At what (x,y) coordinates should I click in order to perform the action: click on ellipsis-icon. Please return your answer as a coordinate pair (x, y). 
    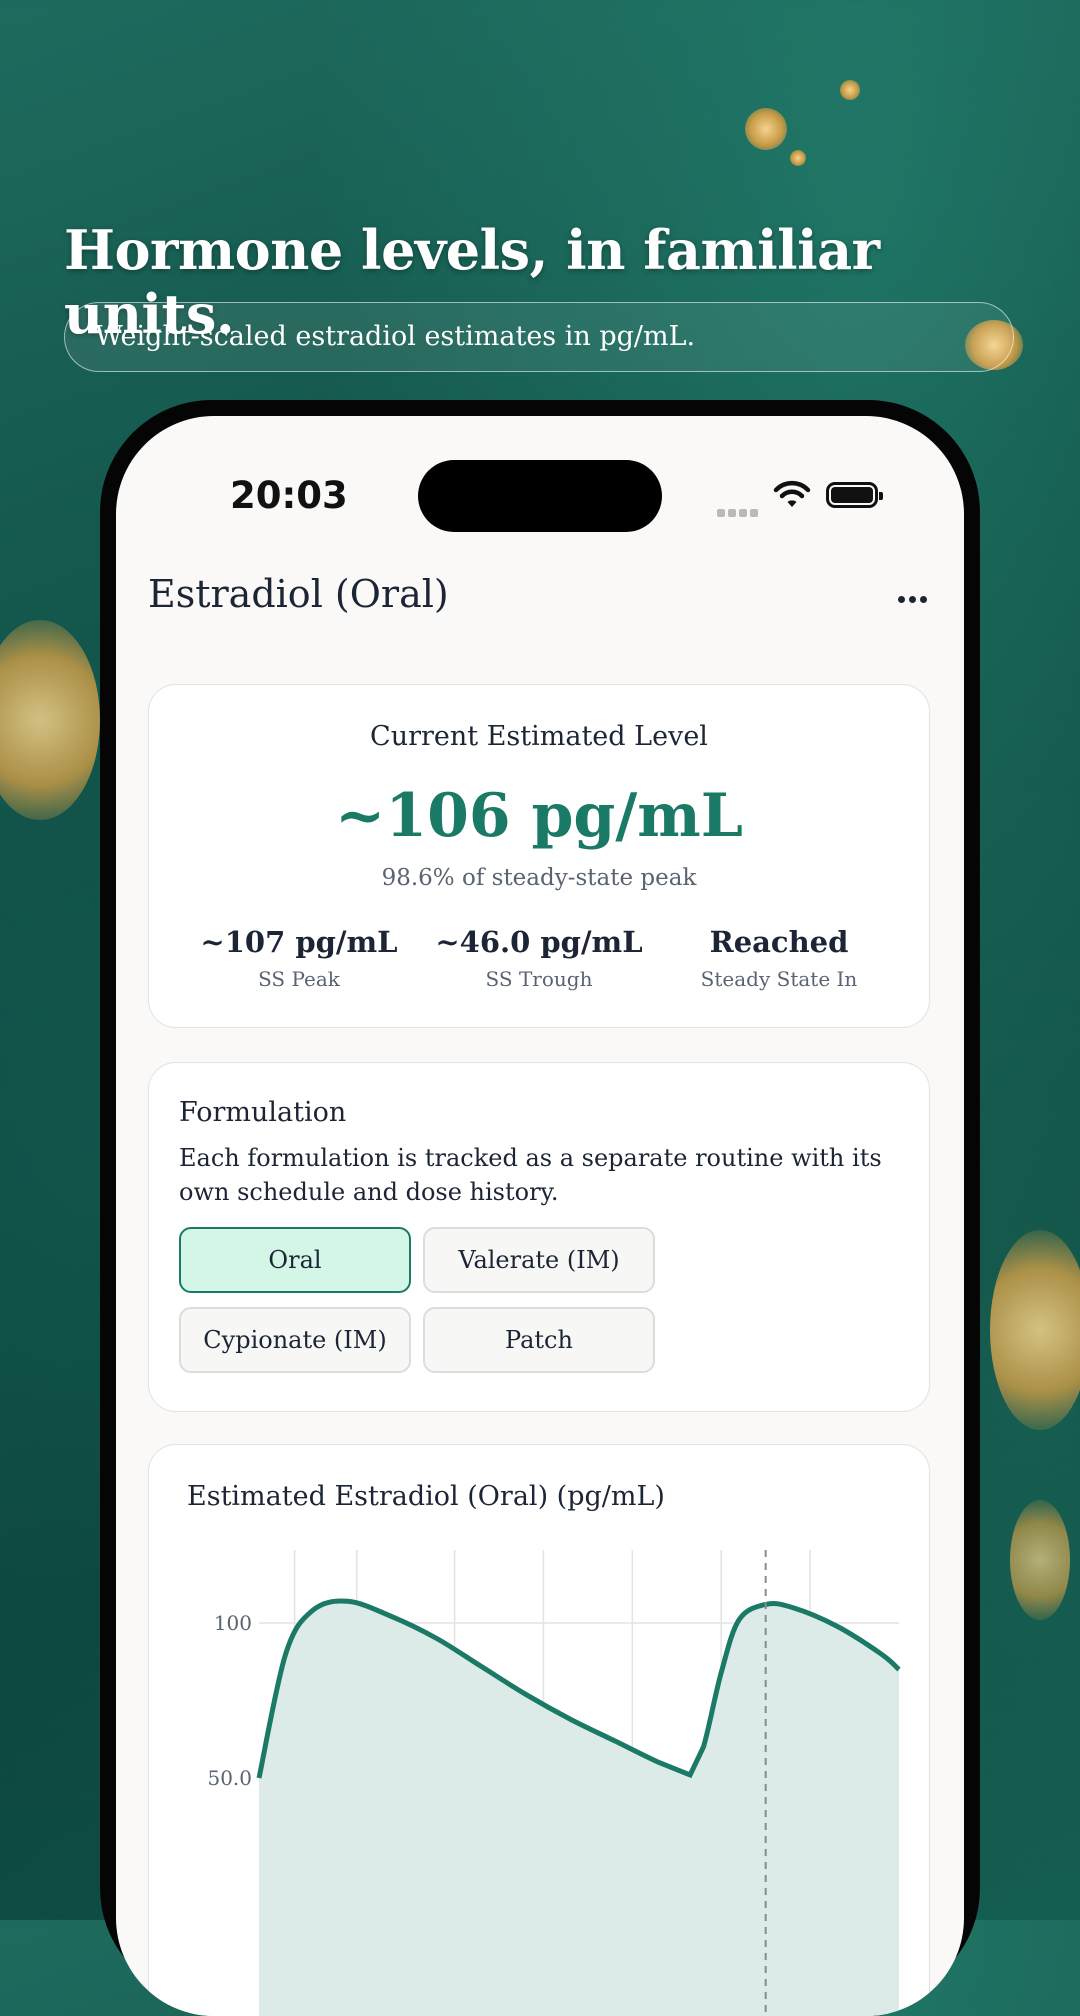
    Looking at the image, I should click on (914, 597).